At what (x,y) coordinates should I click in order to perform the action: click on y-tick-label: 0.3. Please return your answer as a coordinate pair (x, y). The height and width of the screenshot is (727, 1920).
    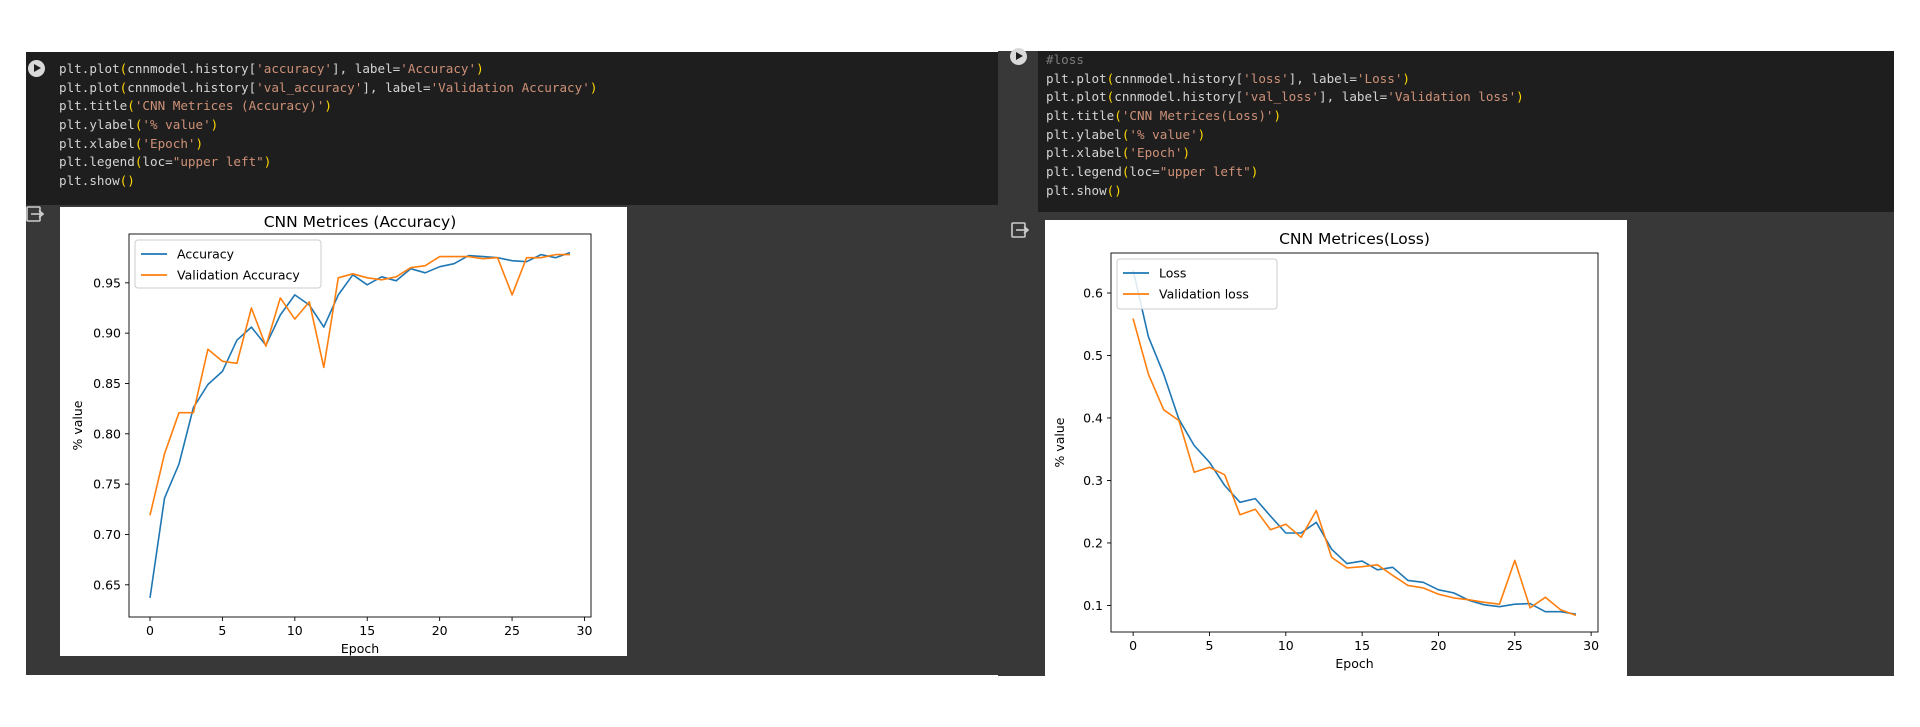
    Looking at the image, I should click on (1093, 480).